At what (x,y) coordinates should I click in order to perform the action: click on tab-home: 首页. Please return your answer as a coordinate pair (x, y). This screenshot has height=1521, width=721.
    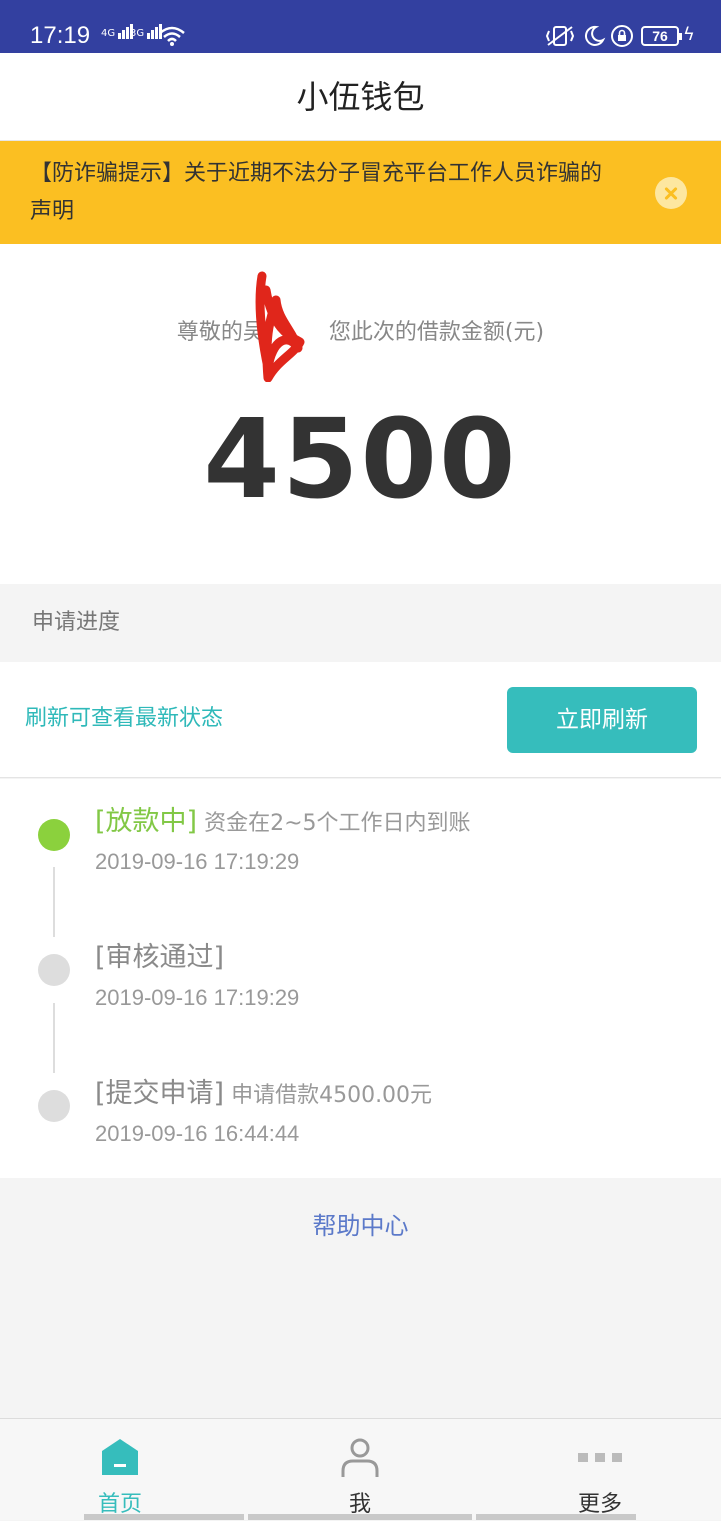
    Looking at the image, I should click on (120, 1470).